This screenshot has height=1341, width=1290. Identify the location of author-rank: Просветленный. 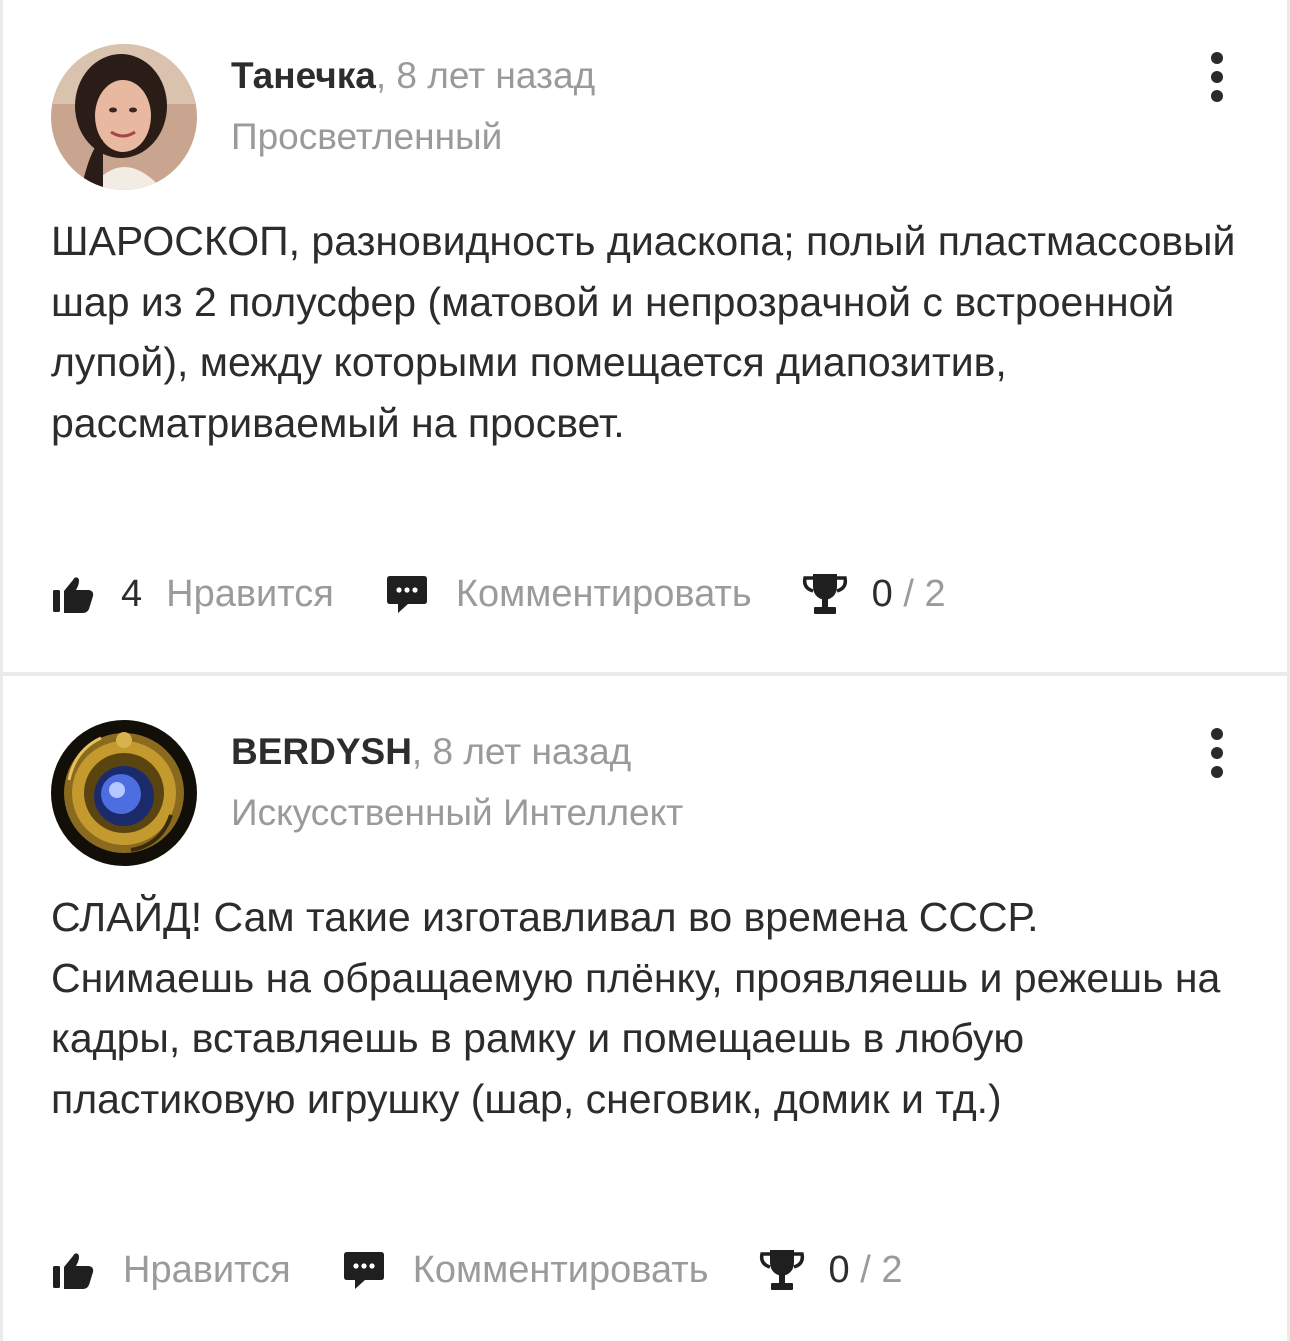
(367, 136).